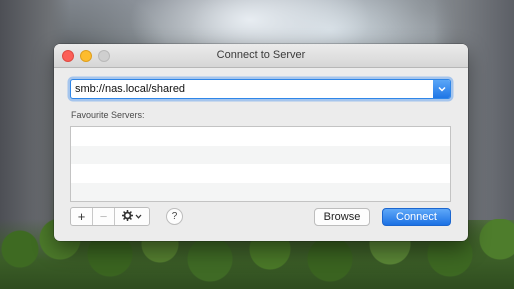  I want to click on remove-favourite-button: −, so click(104, 216).